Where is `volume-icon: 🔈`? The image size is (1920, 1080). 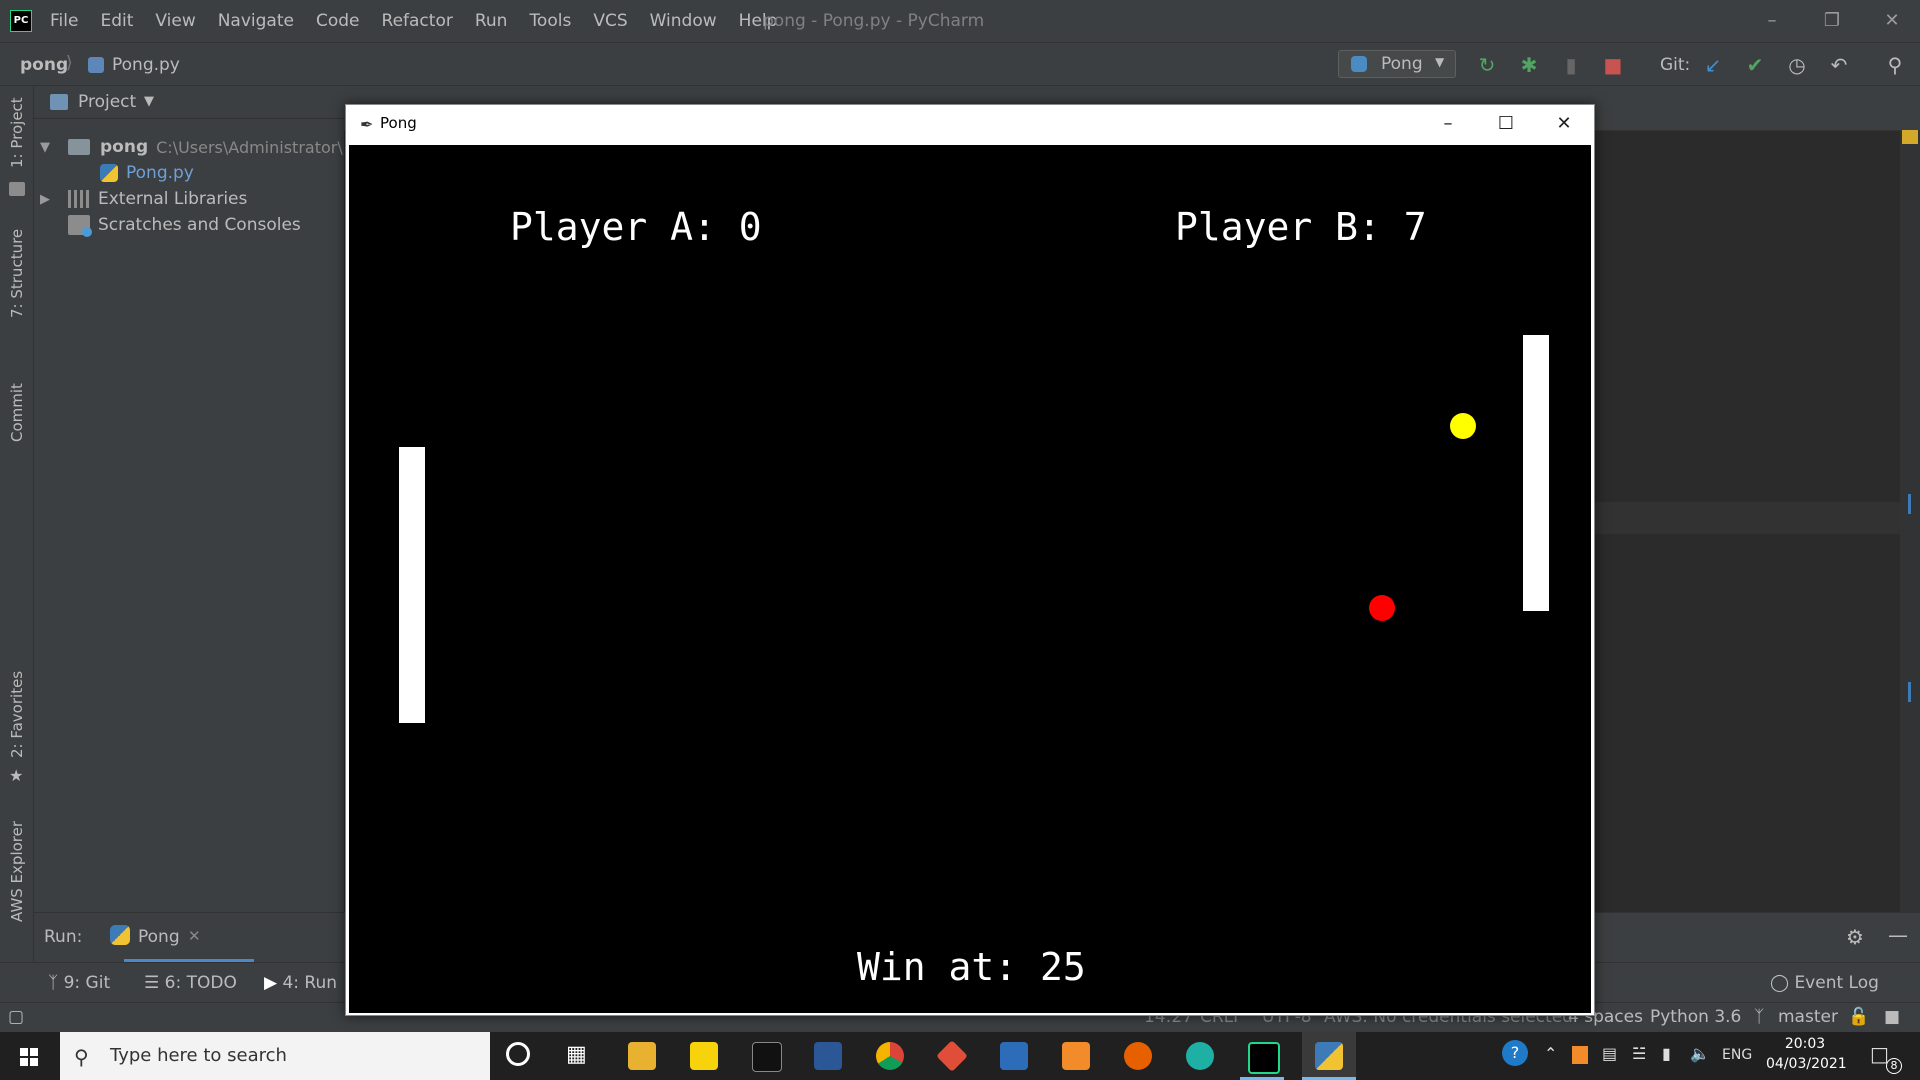
volume-icon: 🔈 is located at coordinates (1700, 1053).